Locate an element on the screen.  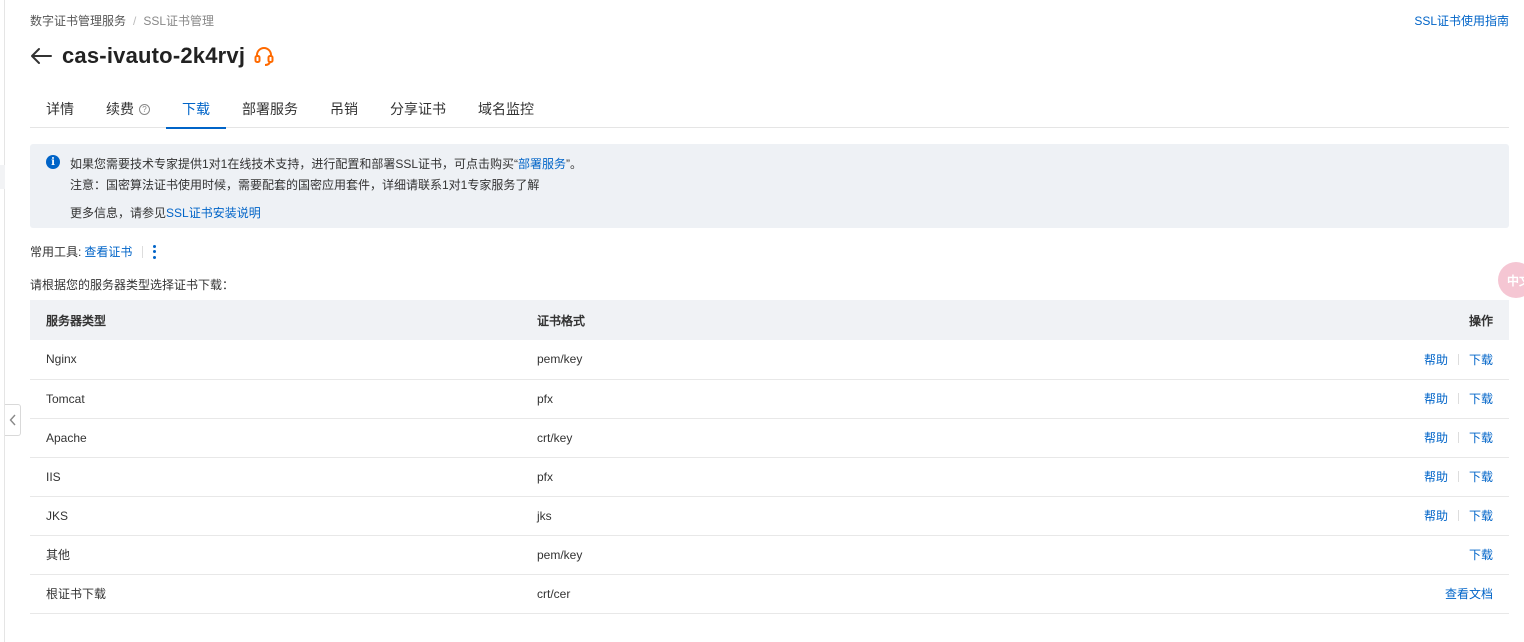
tab-revoke: 吊销 is located at coordinates (344, 109).